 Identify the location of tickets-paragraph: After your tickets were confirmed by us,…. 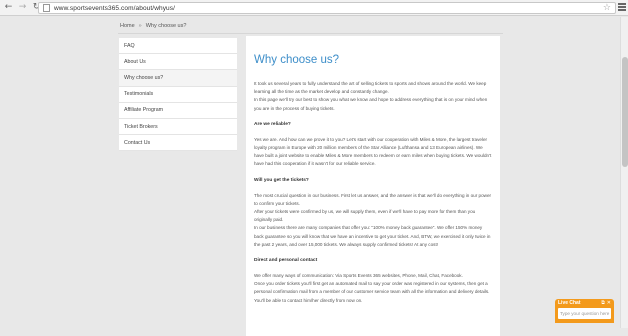
(365, 216).